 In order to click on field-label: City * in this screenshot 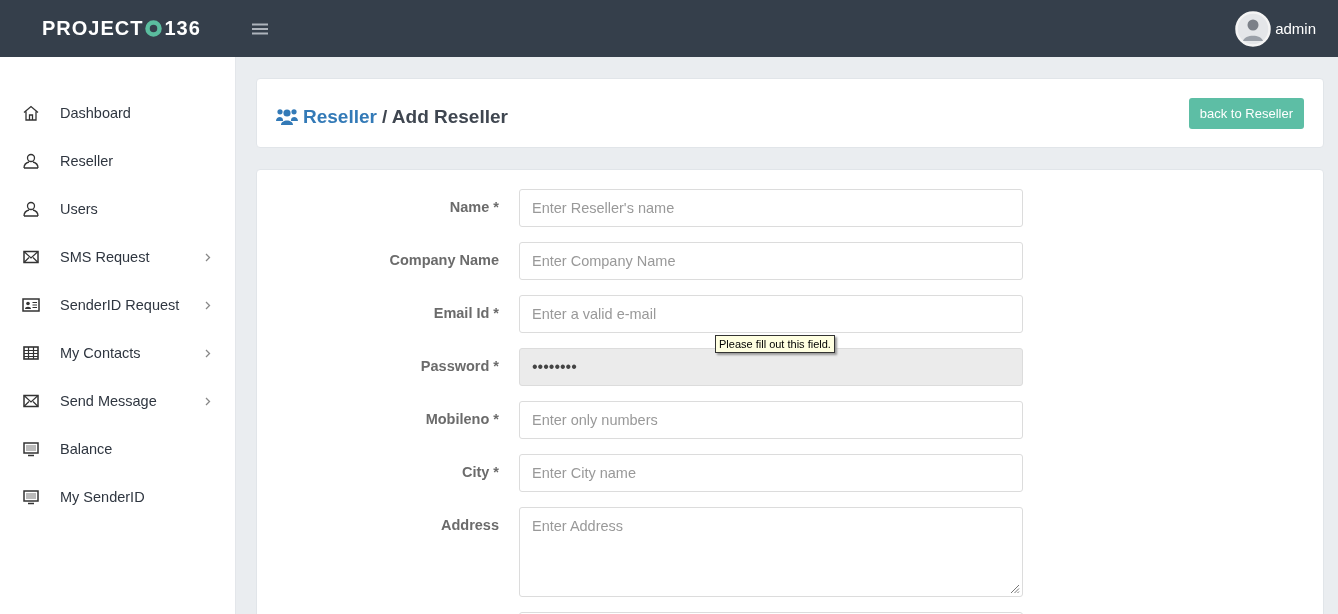, I will do `click(480, 472)`.